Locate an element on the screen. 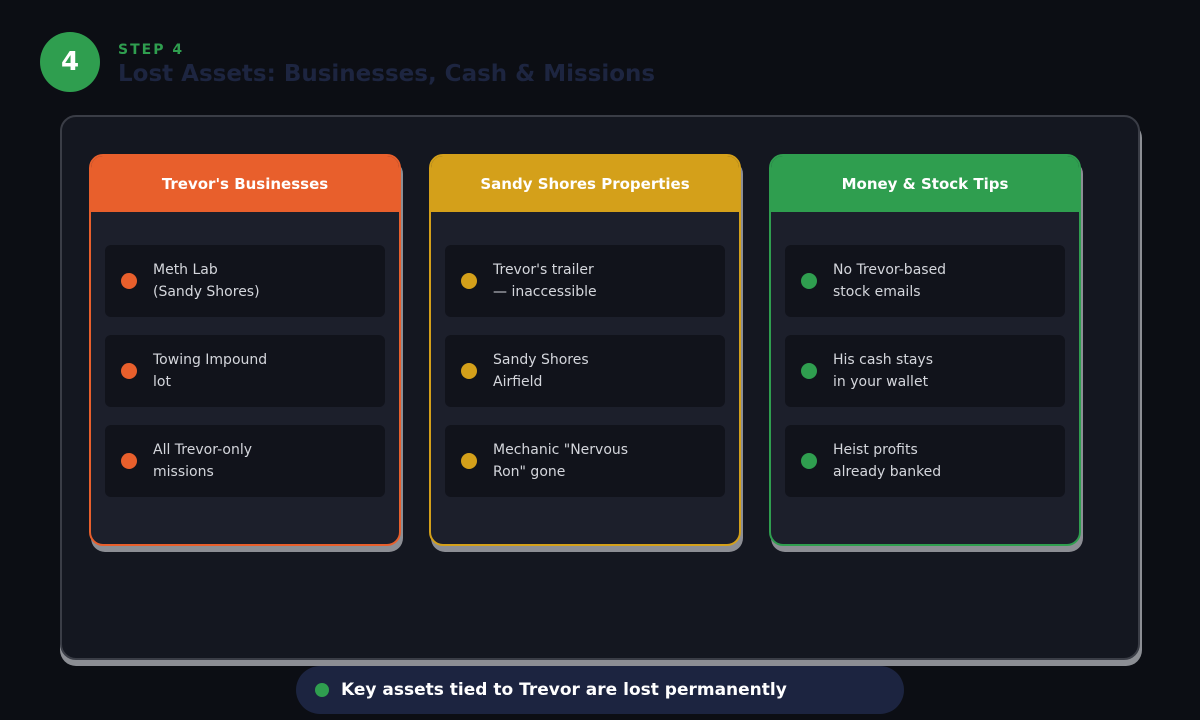 Image resolution: width=1200 pixels, height=720 pixels. list-item-text: Towing Impound lot is located at coordinates (210, 371).